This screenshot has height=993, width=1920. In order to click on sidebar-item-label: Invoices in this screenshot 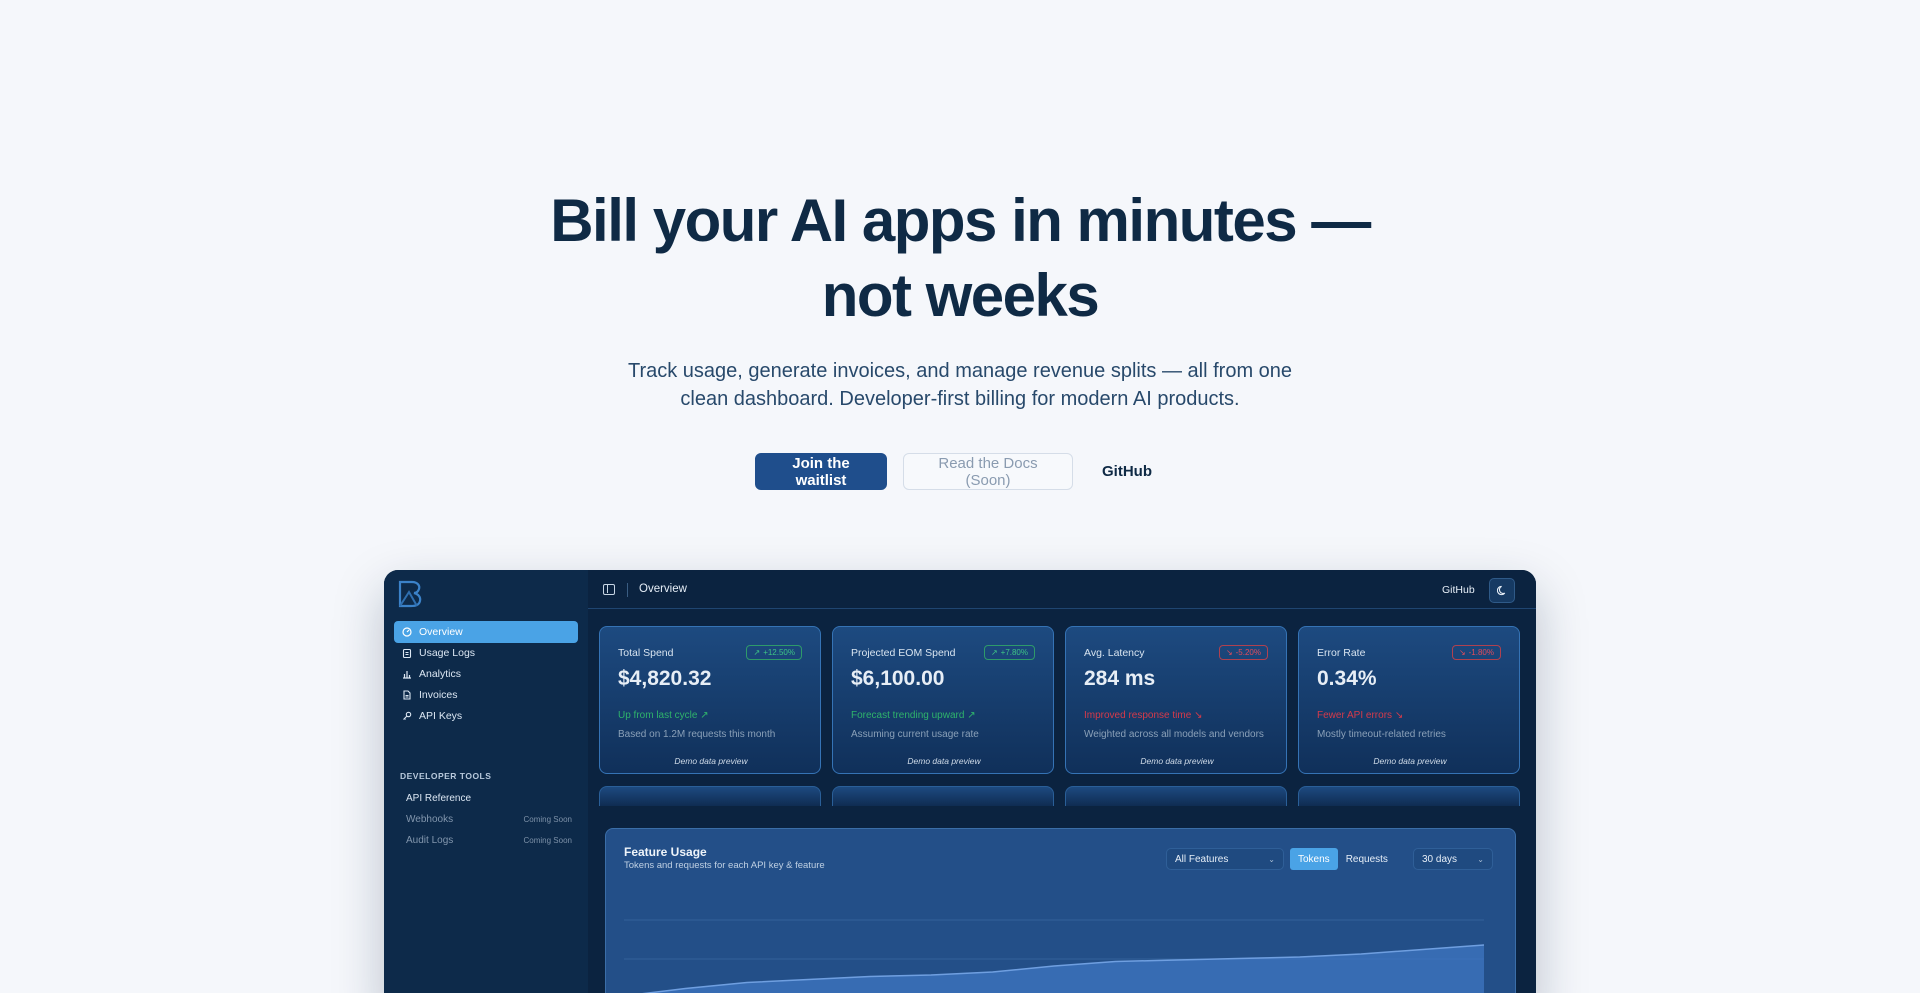, I will do `click(438, 695)`.